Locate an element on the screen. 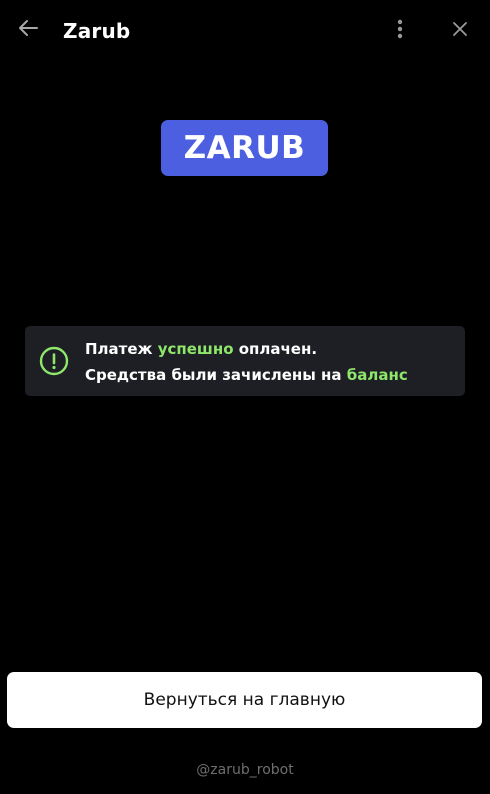  bot-handle: @zarub_robot is located at coordinates (245, 770).